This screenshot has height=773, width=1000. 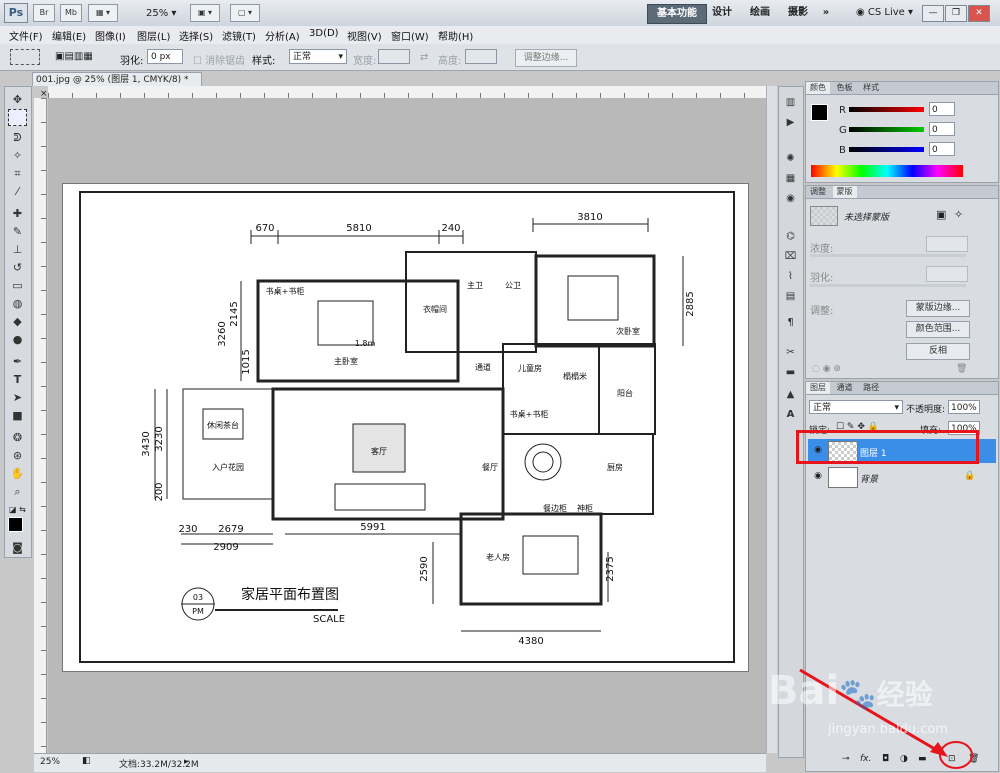 What do you see at coordinates (790, 414) in the screenshot?
I see `character-panel-icon: A` at bounding box center [790, 414].